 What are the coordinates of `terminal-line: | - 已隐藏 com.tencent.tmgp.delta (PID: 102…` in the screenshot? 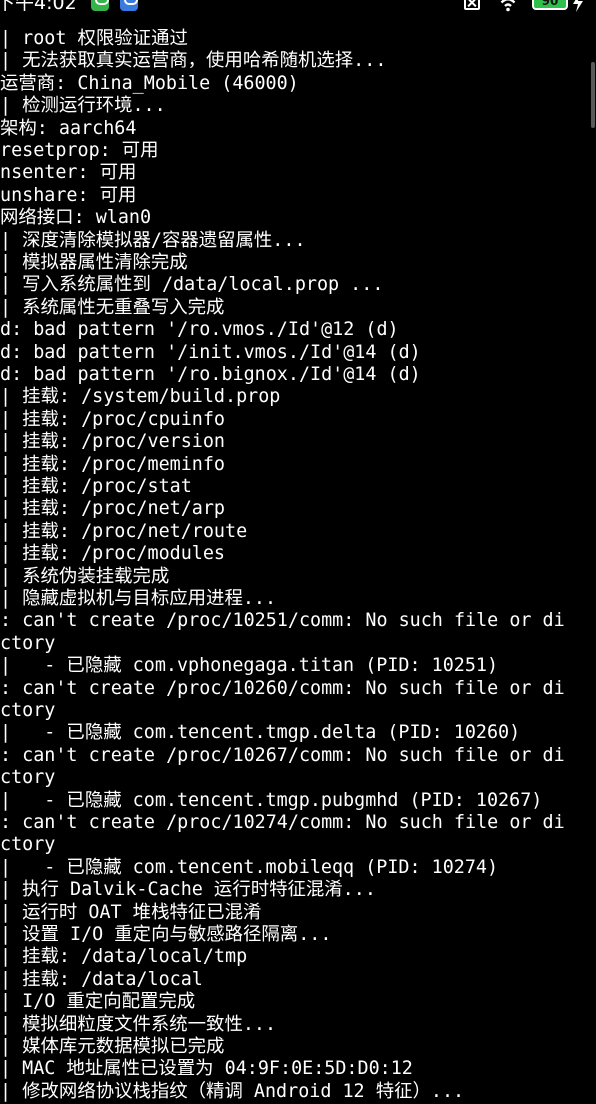 It's located at (260, 733).